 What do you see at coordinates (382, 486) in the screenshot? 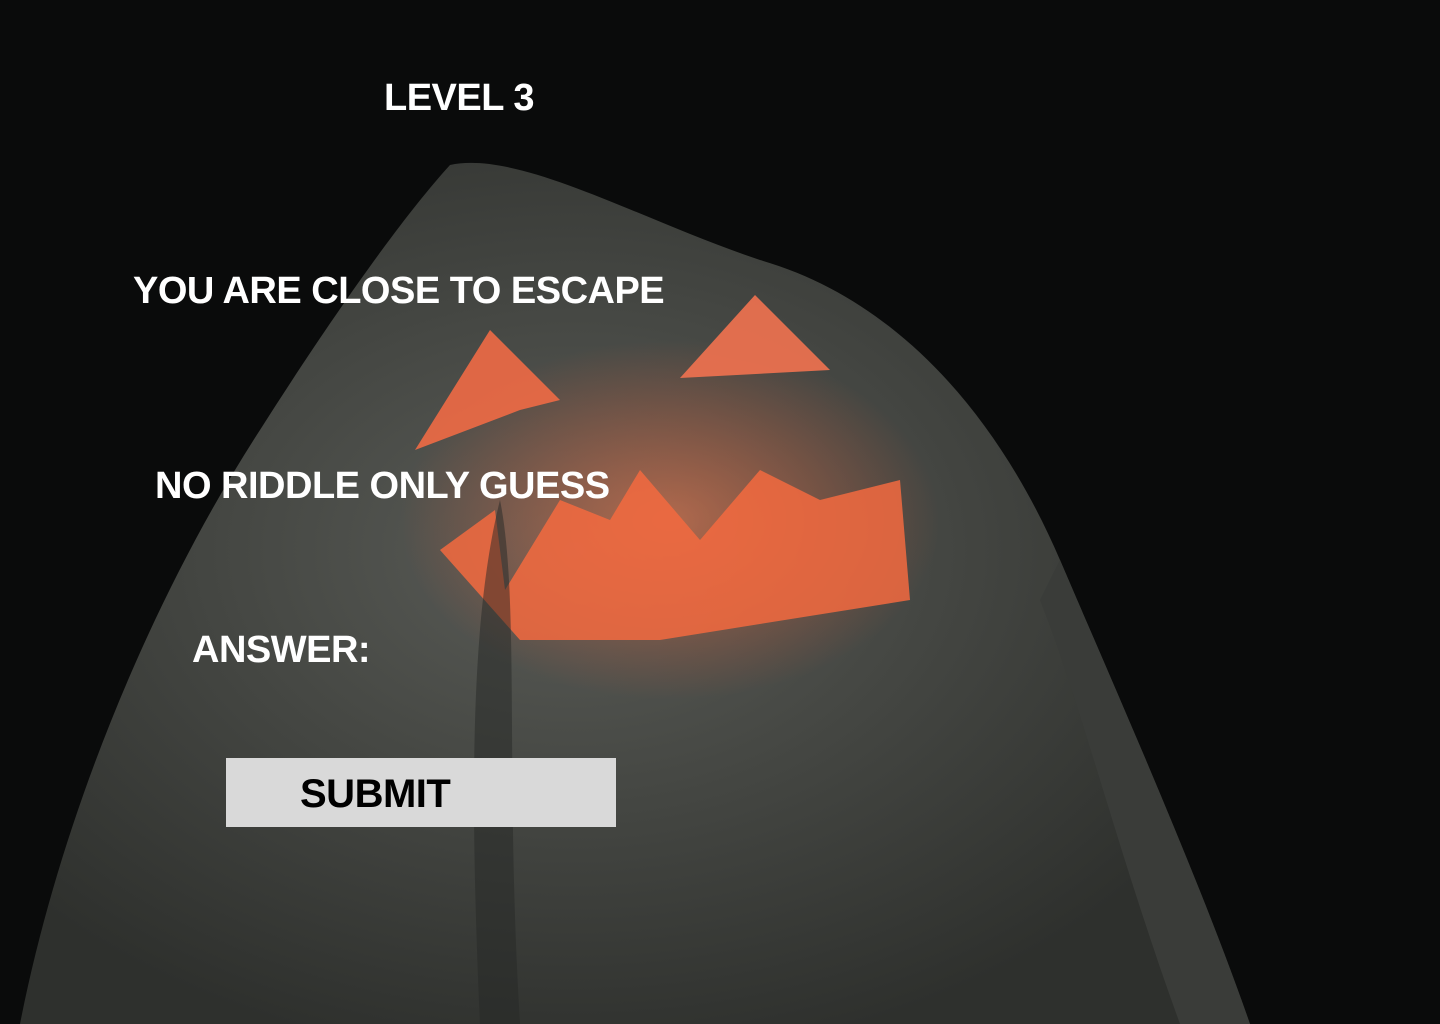
I see `hint-text: NO RIDDLE ONLY GUESS` at bounding box center [382, 486].